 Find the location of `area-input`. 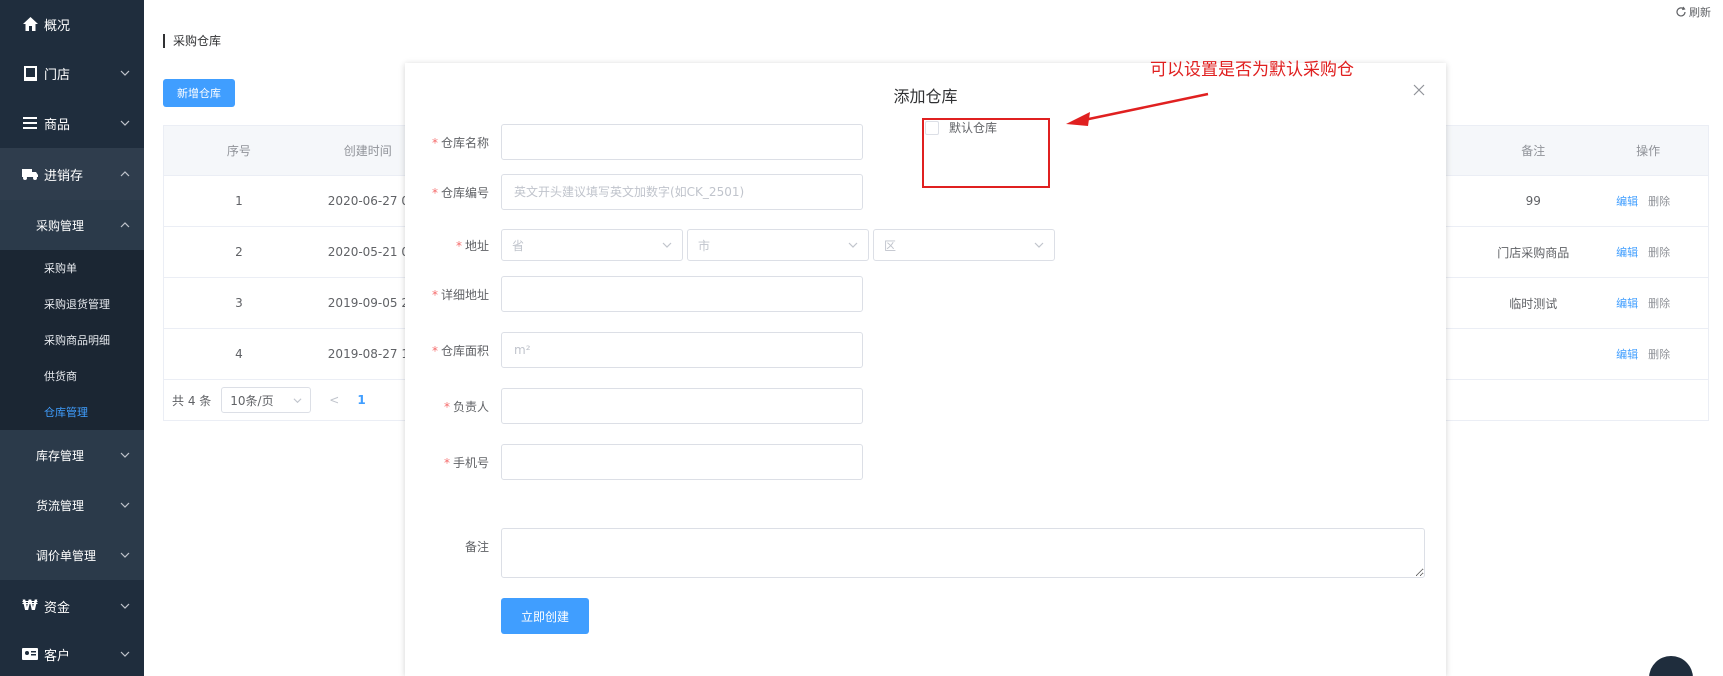

area-input is located at coordinates (682, 350).